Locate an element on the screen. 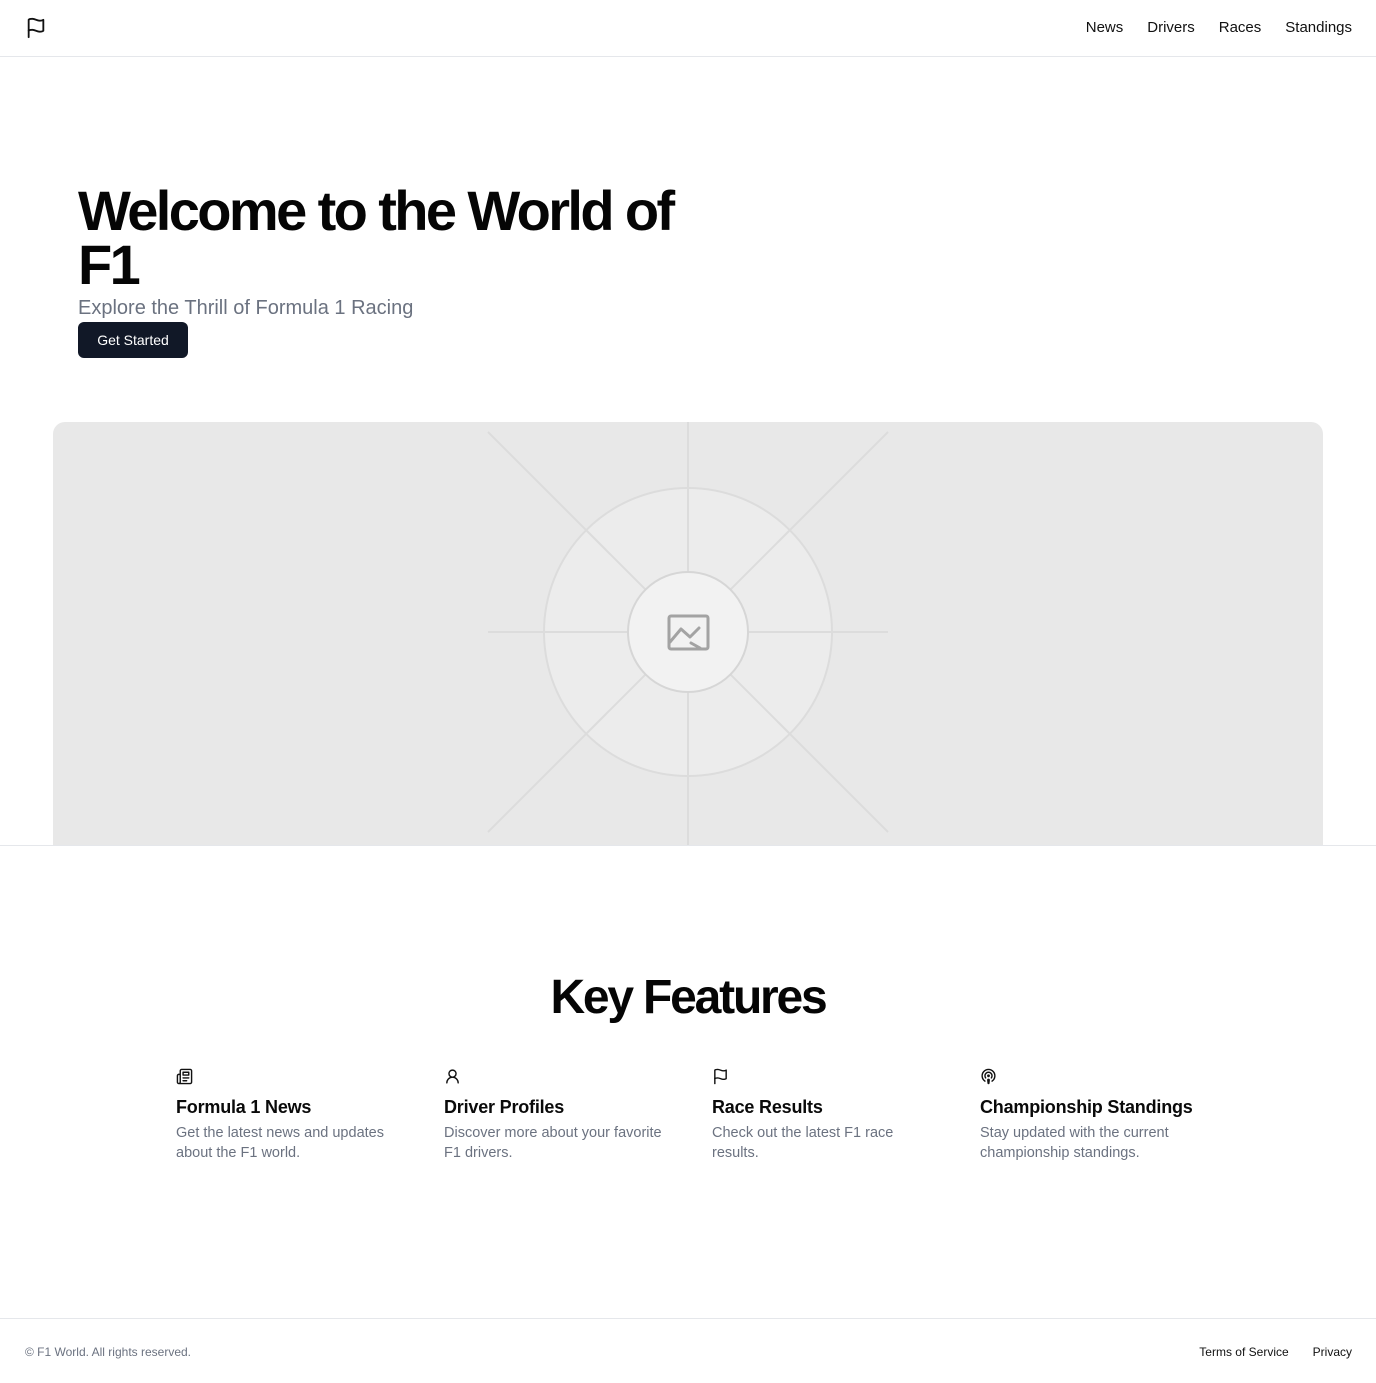  nav-link-news: News is located at coordinates (1105, 28).